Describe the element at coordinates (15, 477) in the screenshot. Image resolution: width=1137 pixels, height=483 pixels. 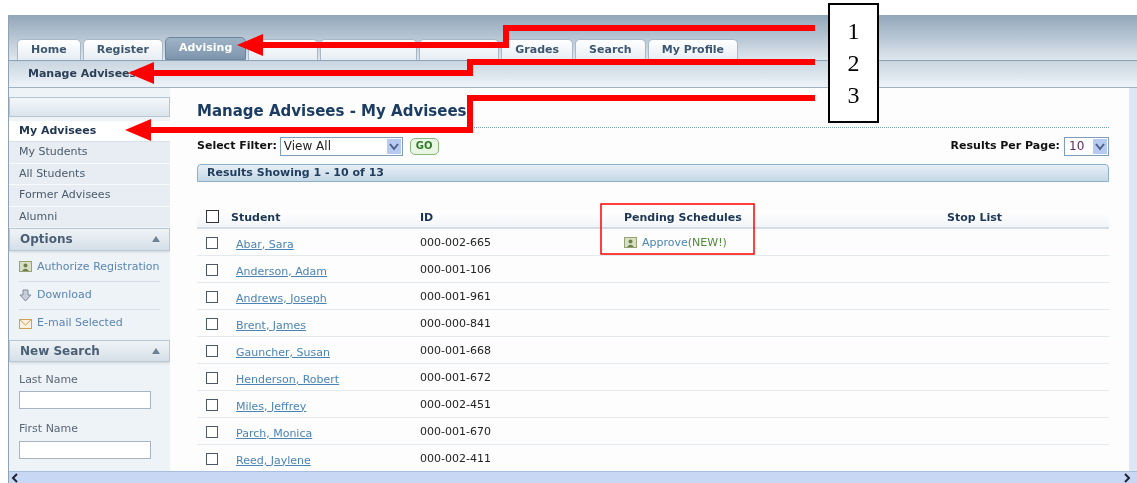
I see `scroll-left-icon` at that location.